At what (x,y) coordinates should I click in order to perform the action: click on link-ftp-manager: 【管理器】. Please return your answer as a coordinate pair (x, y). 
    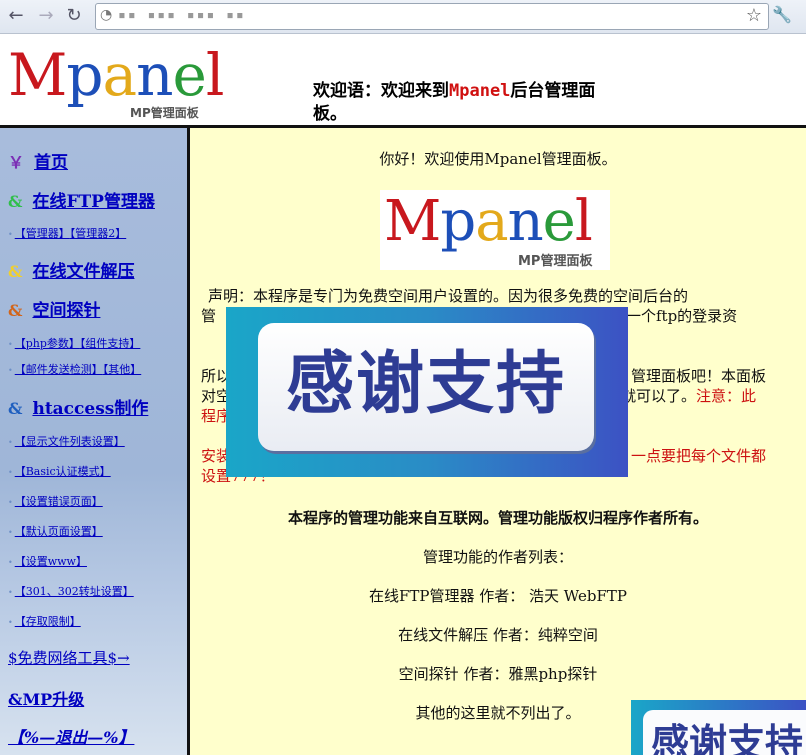
    Looking at the image, I should click on (42, 233).